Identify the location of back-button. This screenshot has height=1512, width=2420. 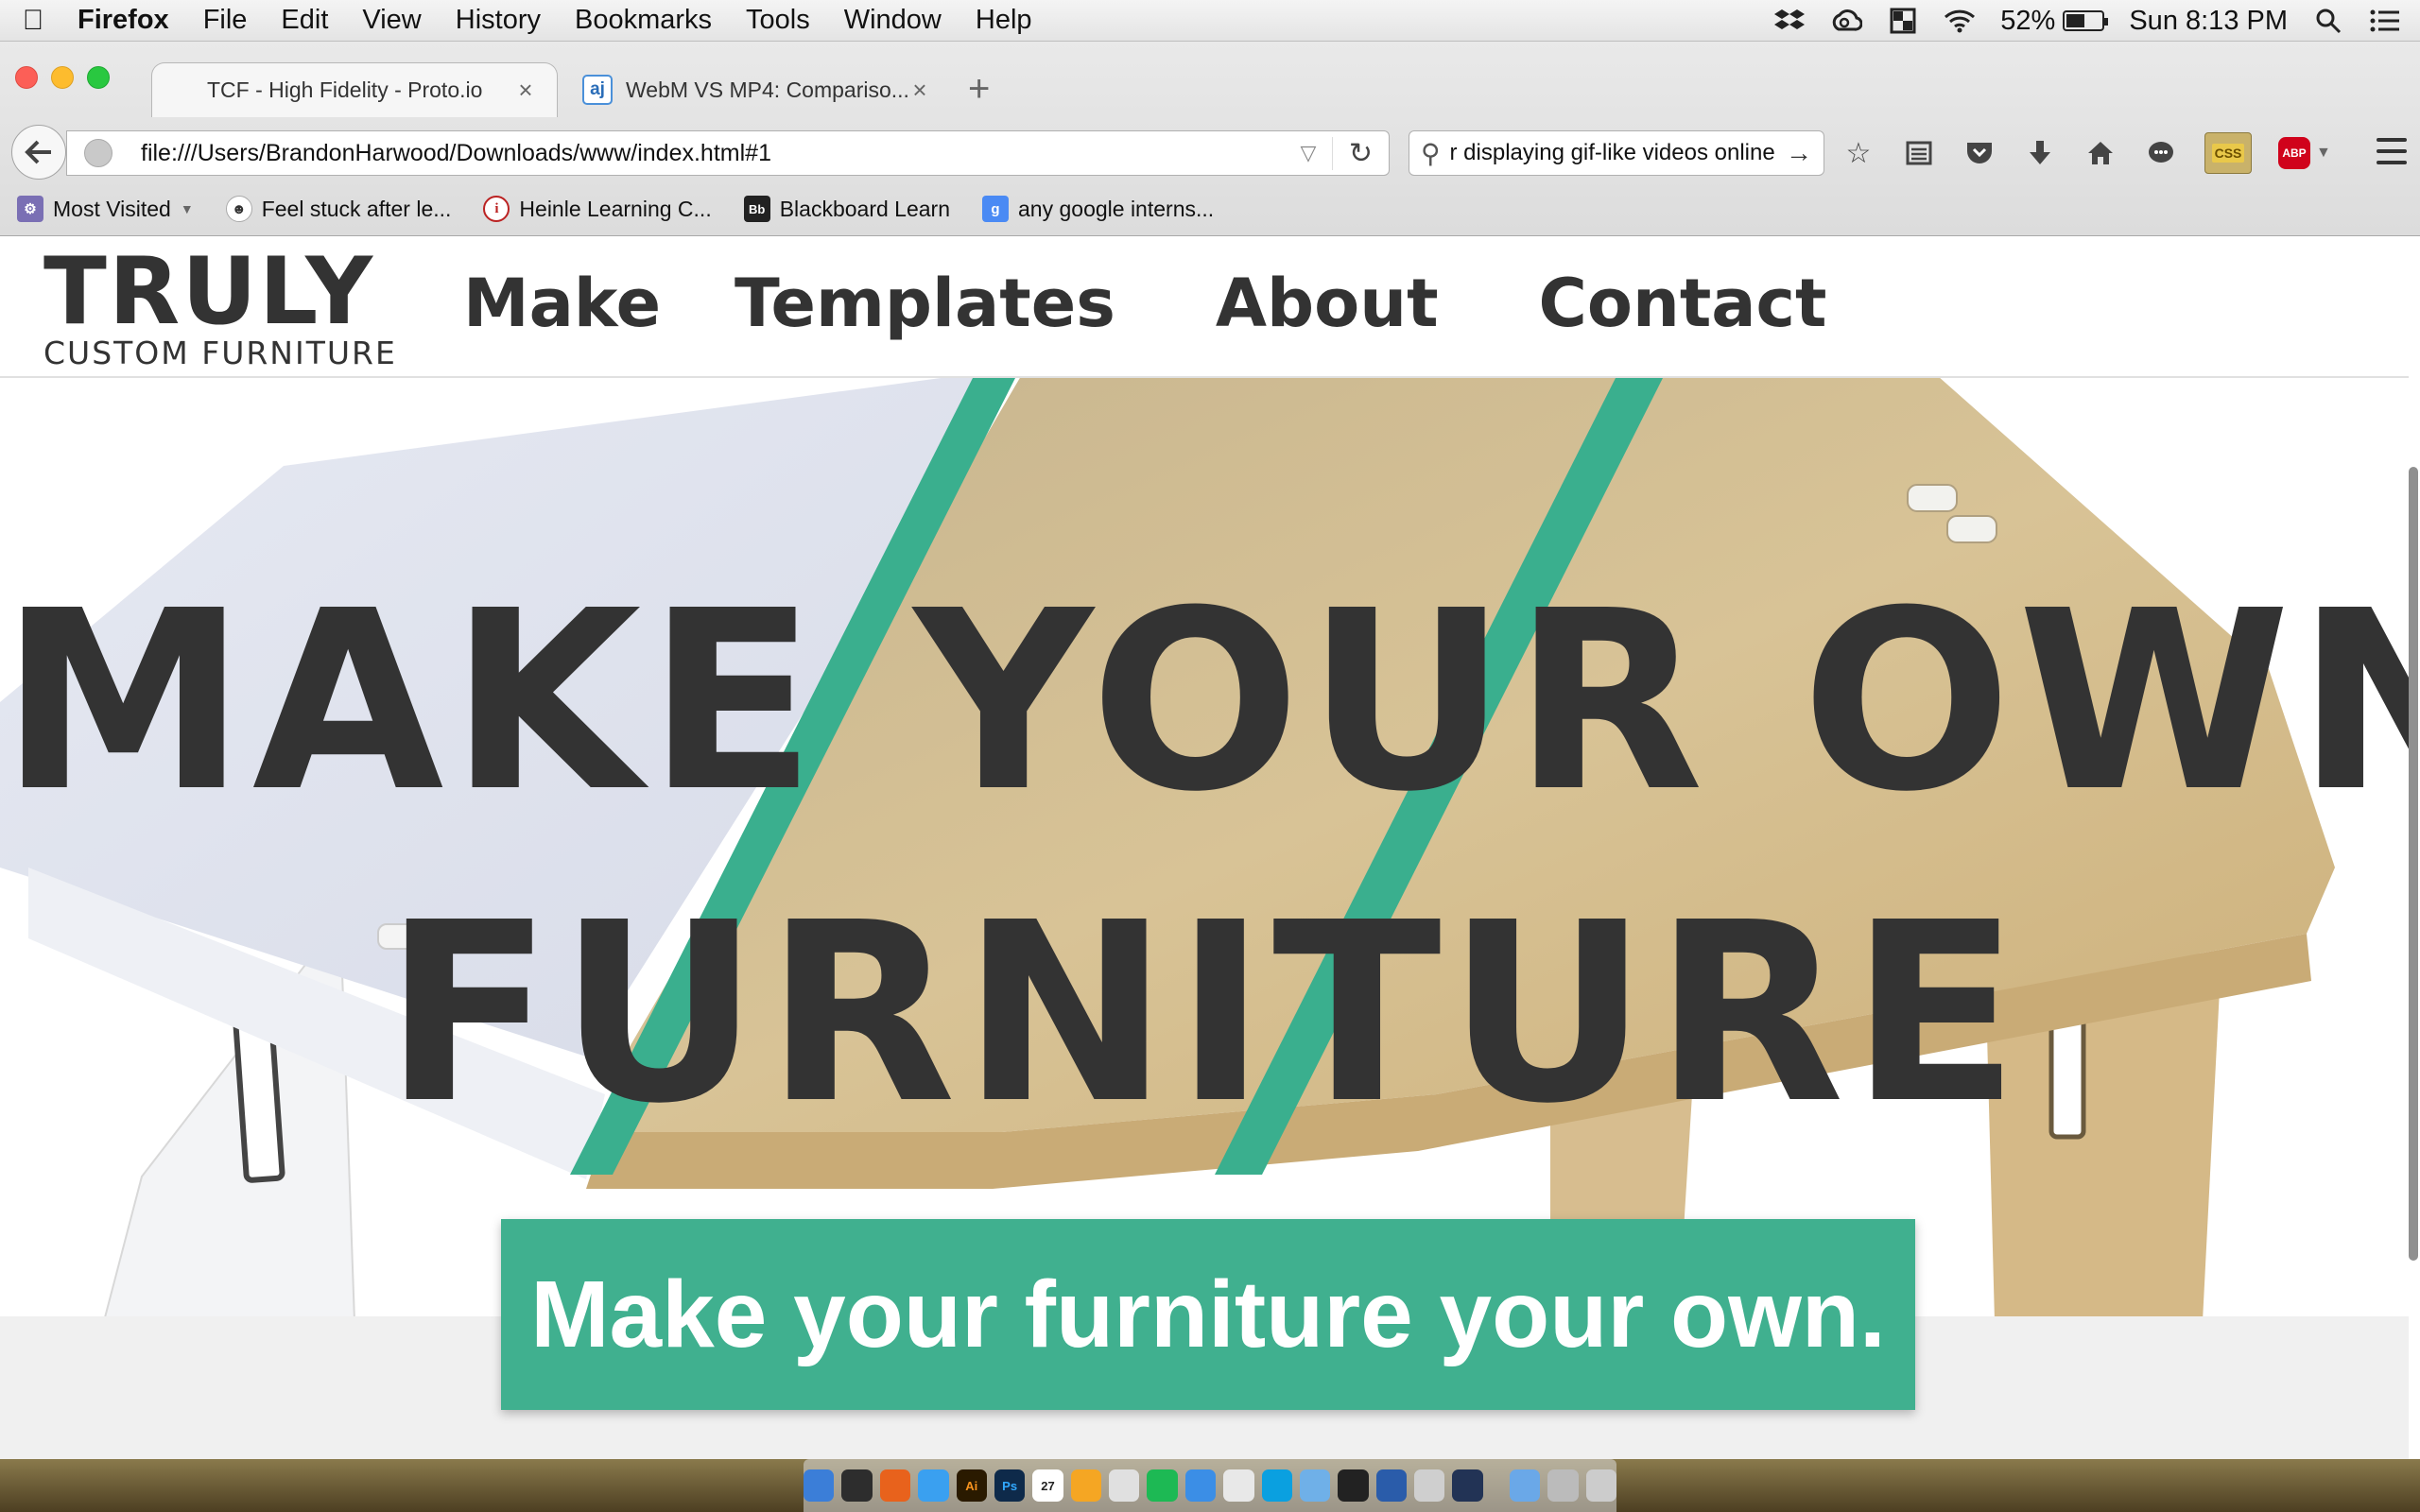
(38, 152).